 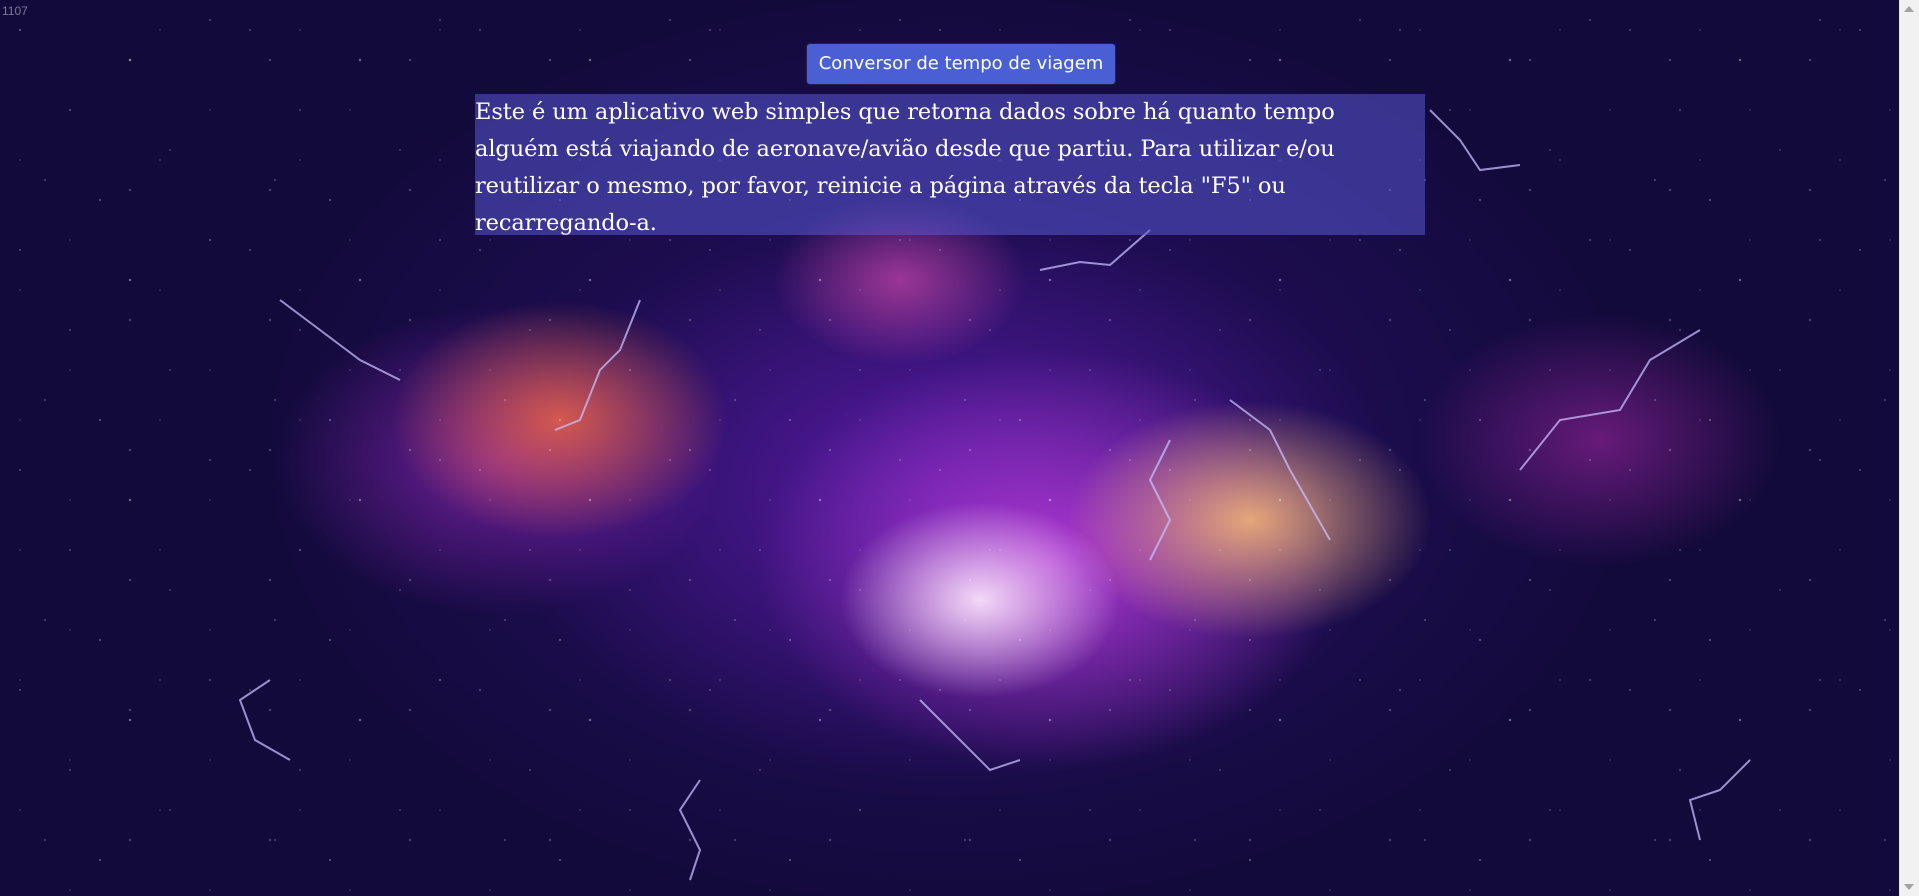 What do you see at coordinates (1909, 448) in the screenshot?
I see `vertical-scrollbar` at bounding box center [1909, 448].